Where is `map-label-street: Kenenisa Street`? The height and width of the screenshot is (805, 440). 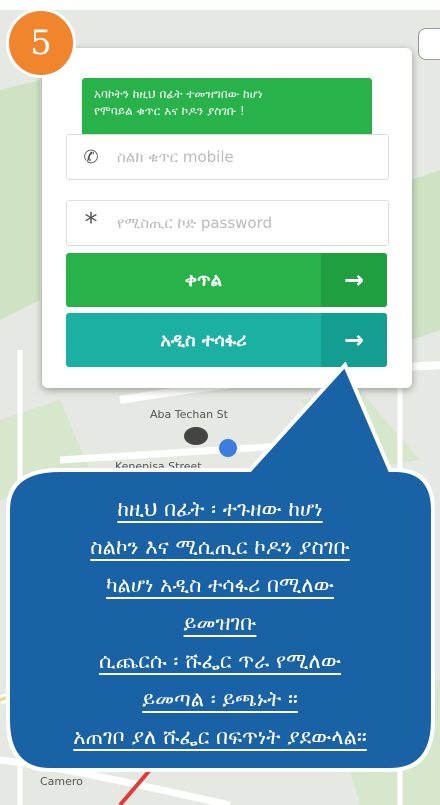 map-label-street: Kenenisa Street is located at coordinates (158, 466).